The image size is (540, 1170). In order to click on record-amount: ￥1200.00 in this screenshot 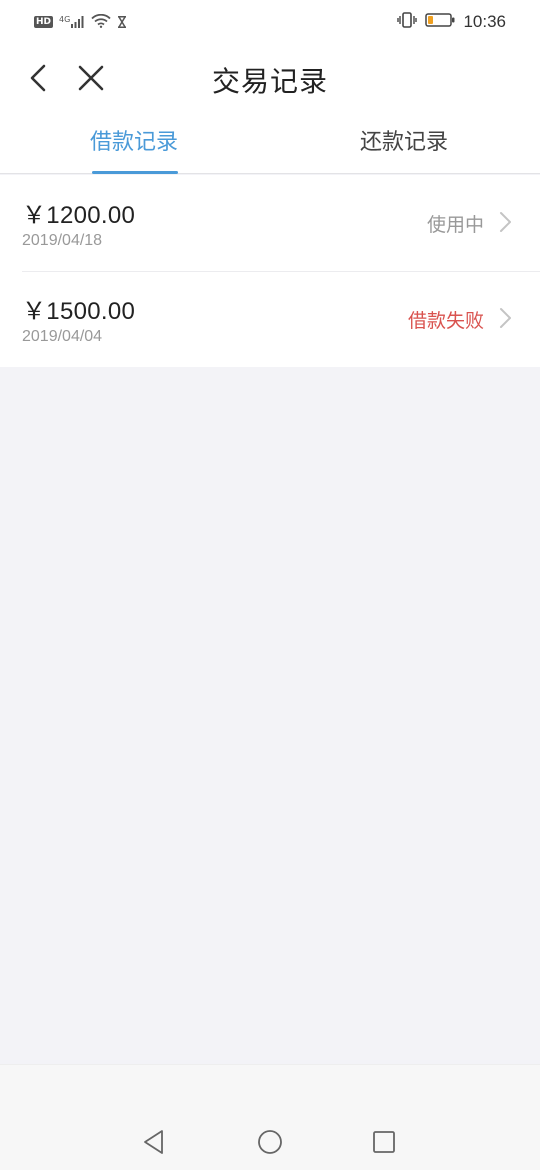, I will do `click(79, 215)`.